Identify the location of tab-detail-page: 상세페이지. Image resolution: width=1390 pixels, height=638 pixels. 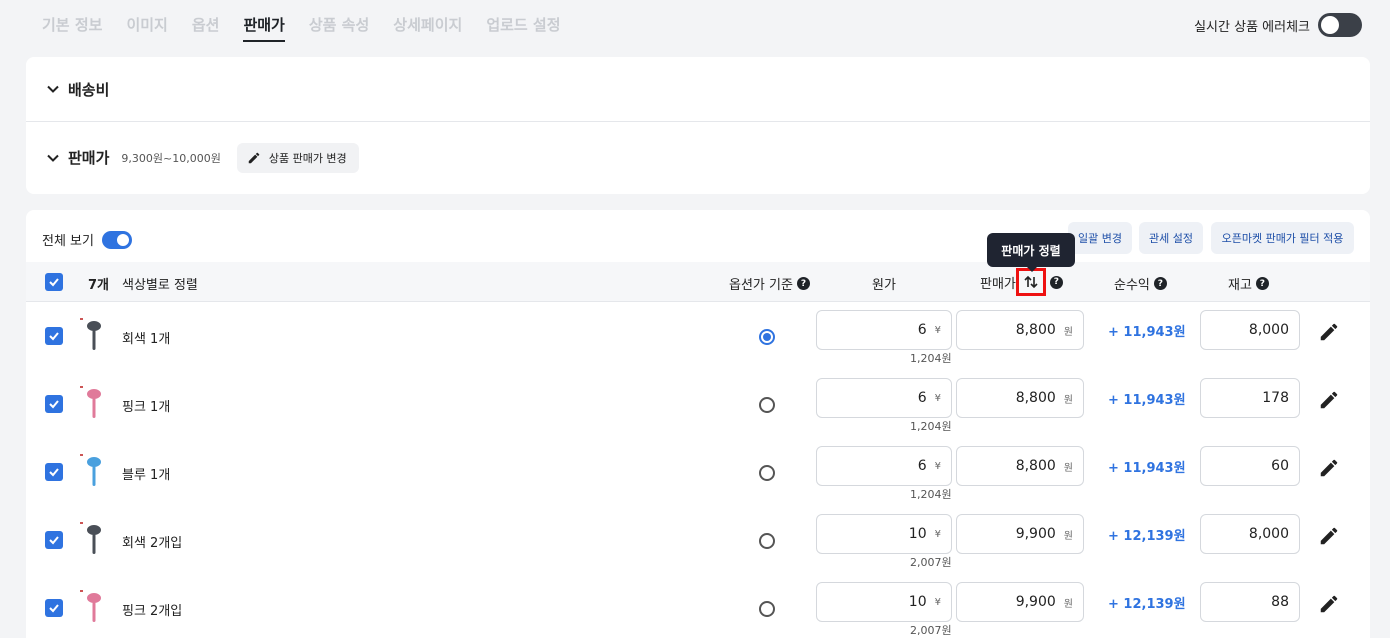
(427, 28).